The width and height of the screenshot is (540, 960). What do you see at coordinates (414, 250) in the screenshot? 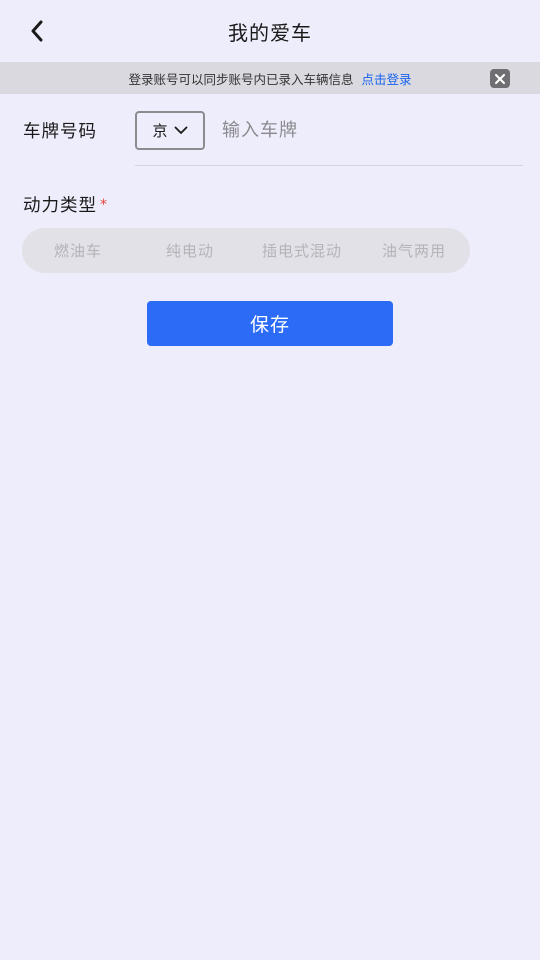
I see `power-option-dual-fuel: 油气两用` at bounding box center [414, 250].